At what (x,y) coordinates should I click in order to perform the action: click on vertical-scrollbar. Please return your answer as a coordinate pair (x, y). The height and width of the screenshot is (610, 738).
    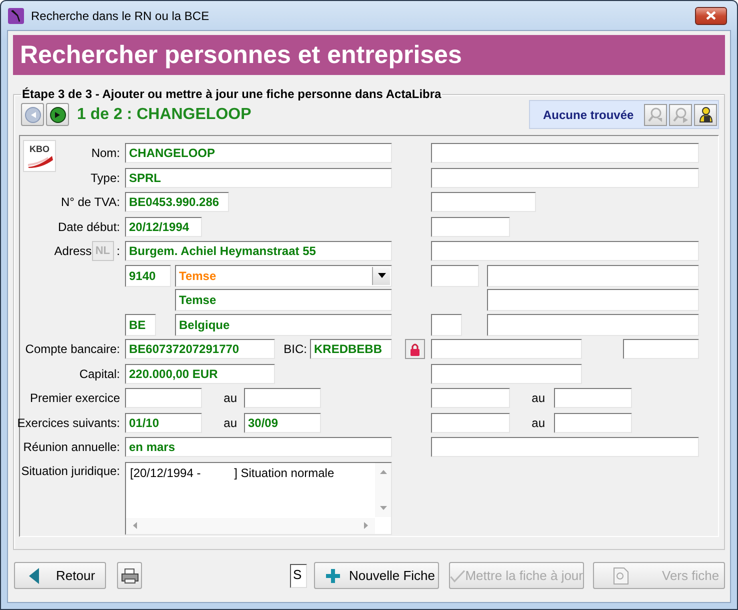
    Looking at the image, I should click on (383, 489).